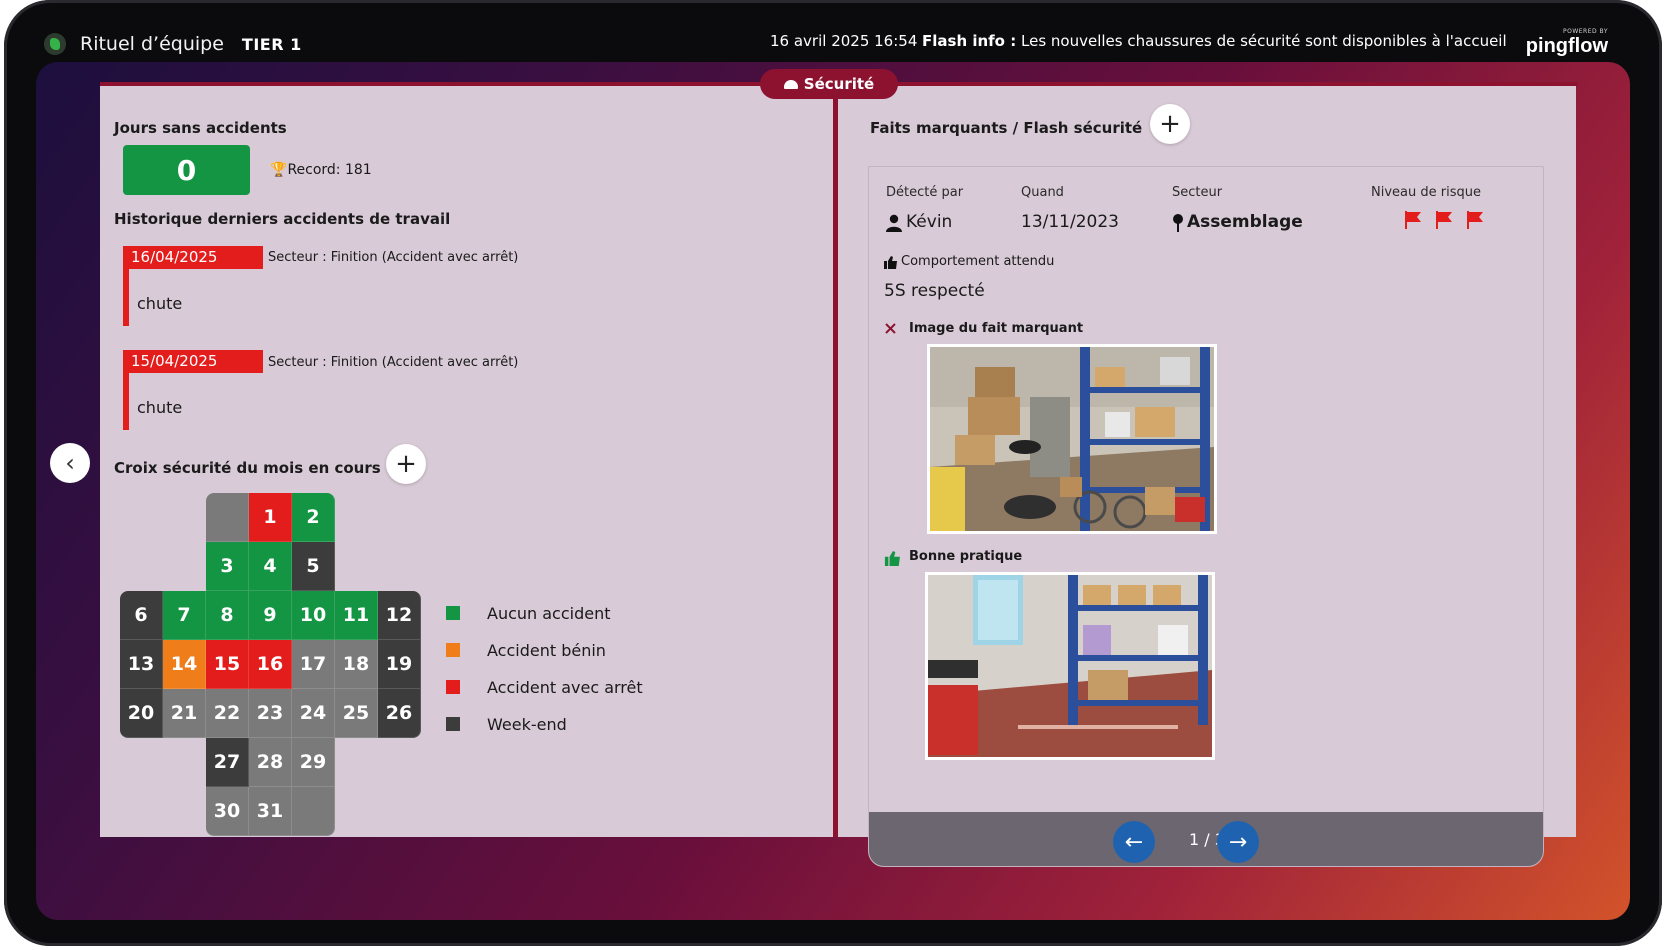 Image resolution: width=1668 pixels, height=950 pixels. I want to click on legend-label: Accident avec arrêt, so click(565, 687).